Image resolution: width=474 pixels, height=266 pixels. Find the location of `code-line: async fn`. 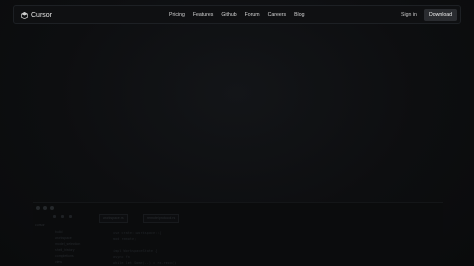

code-line: async fn is located at coordinates (121, 257).